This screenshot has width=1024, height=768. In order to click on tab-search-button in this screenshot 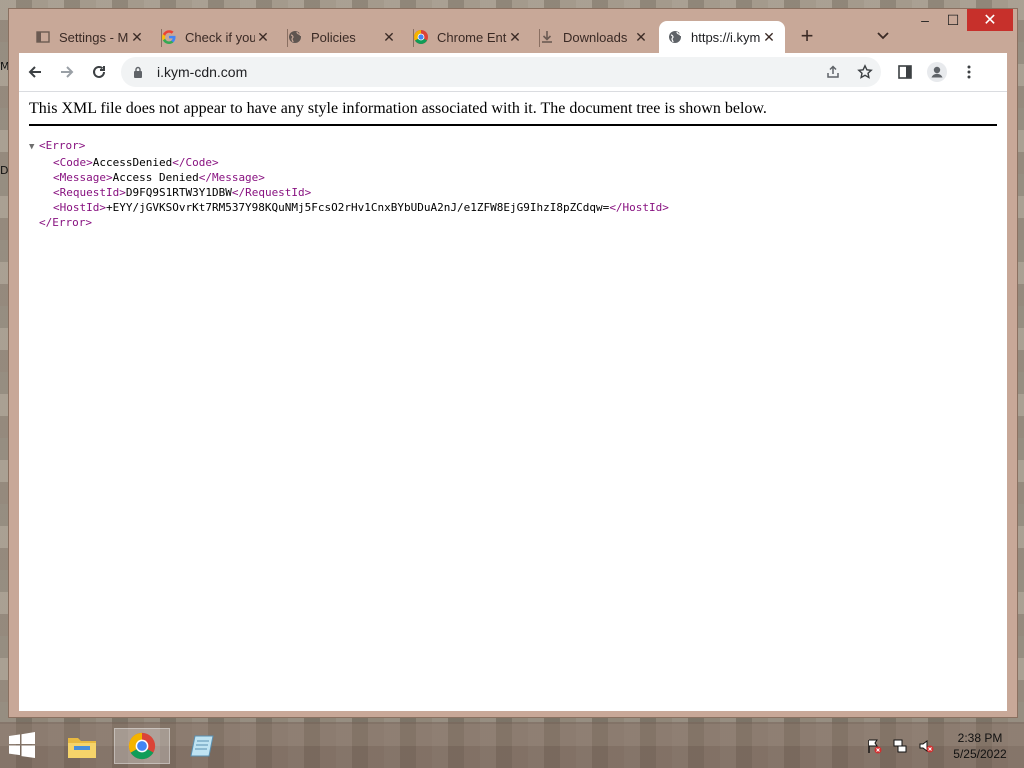, I will do `click(883, 35)`.